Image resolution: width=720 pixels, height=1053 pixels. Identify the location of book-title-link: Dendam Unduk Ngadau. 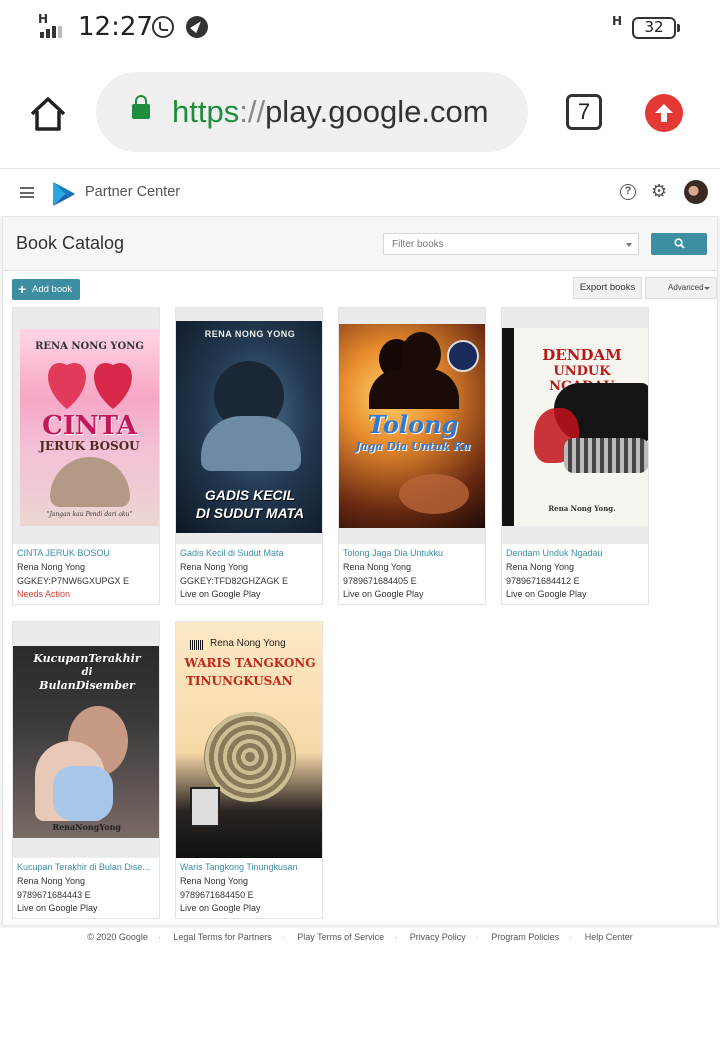
(576, 553).